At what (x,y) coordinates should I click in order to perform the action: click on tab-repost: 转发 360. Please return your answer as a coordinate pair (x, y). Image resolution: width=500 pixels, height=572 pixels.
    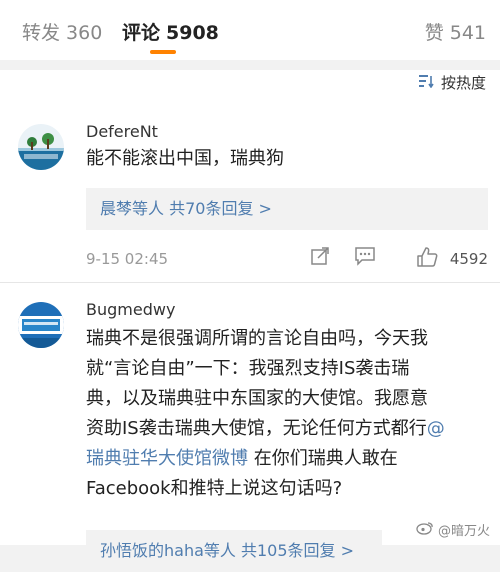
    Looking at the image, I should click on (62, 31).